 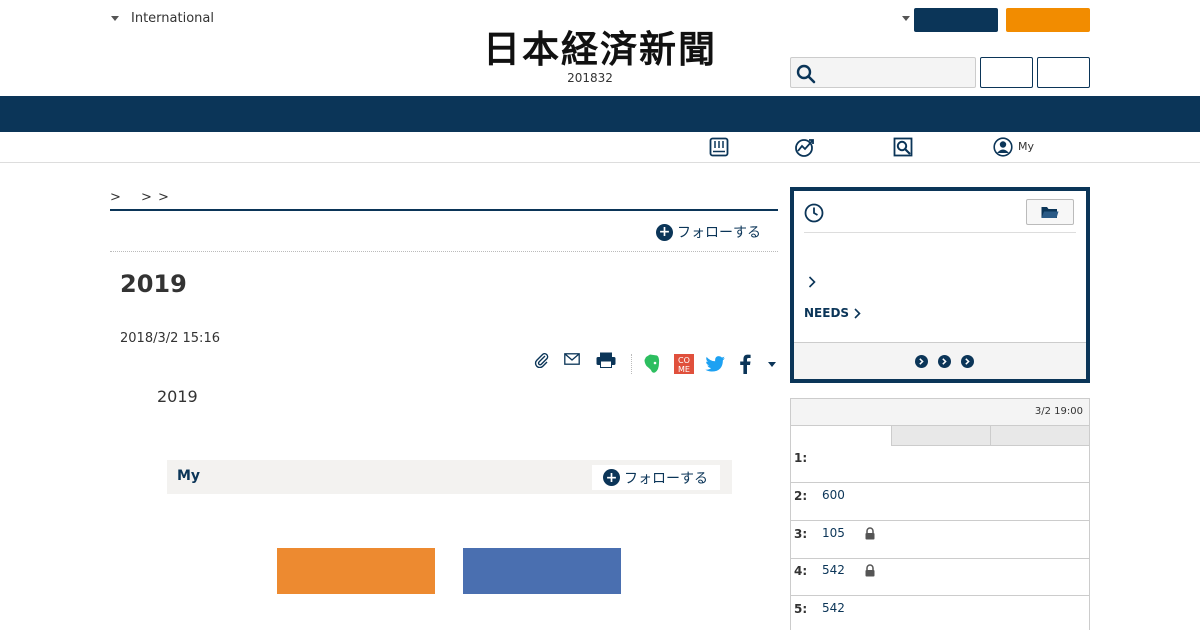 What do you see at coordinates (940, 412) in the screenshot?
I see `ranking-header: 3/2 19:00` at bounding box center [940, 412].